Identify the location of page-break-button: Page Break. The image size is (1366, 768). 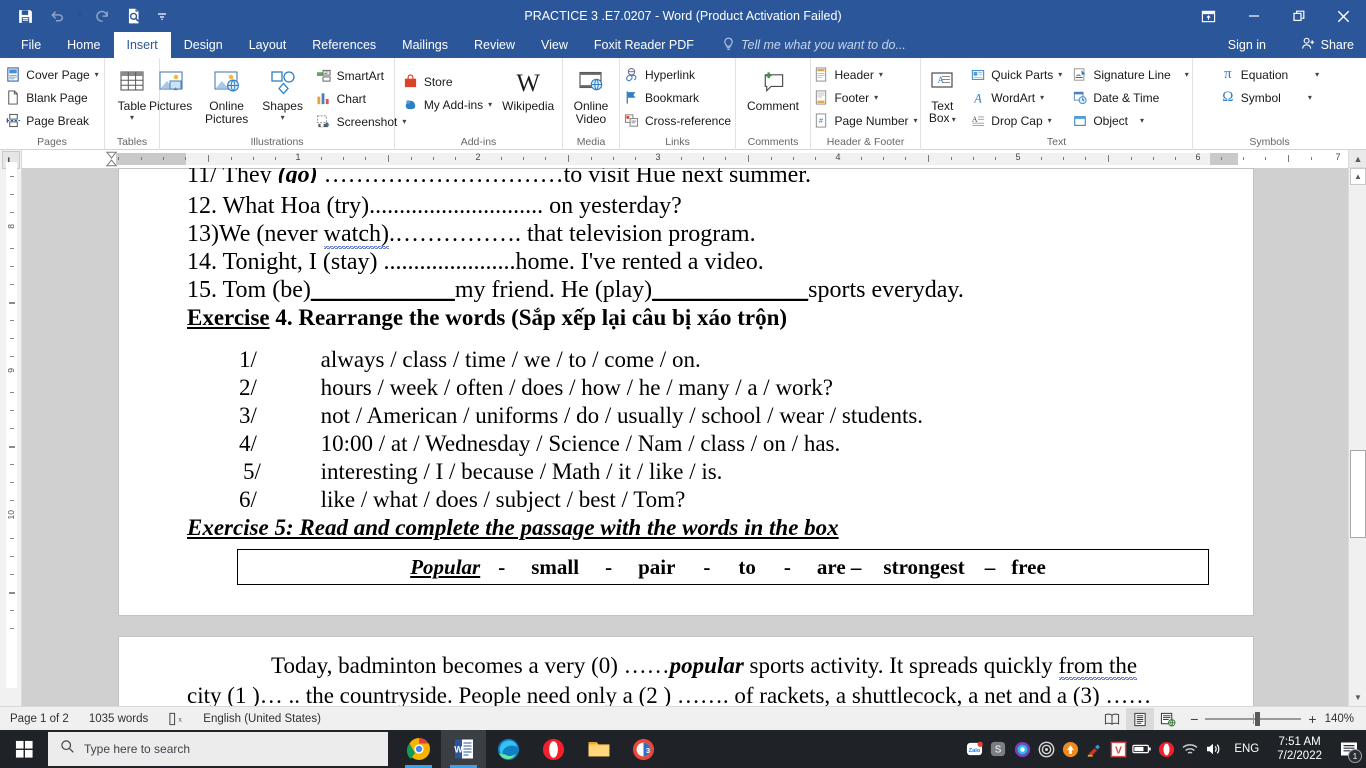
(51, 120).